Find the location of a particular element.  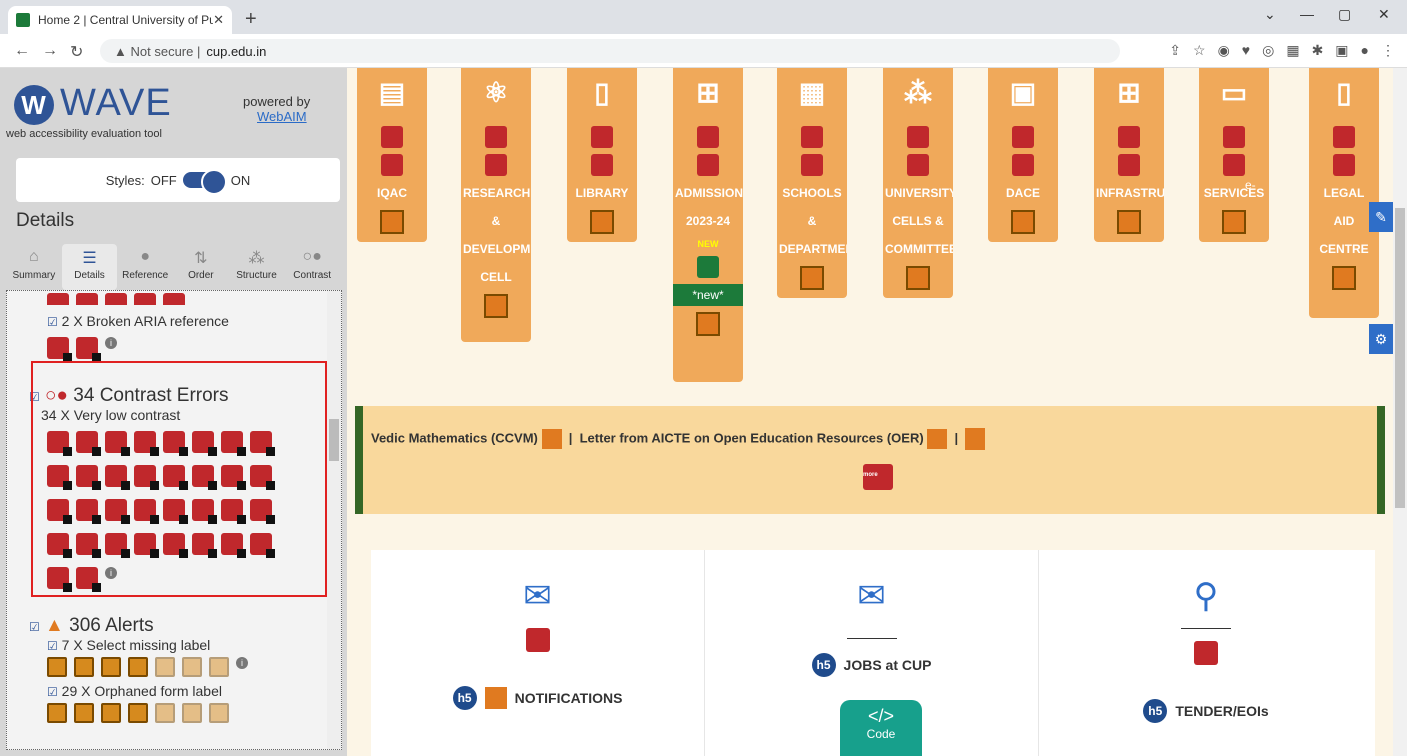

tab-structure: ⁂ Structure is located at coordinates (257, 267).